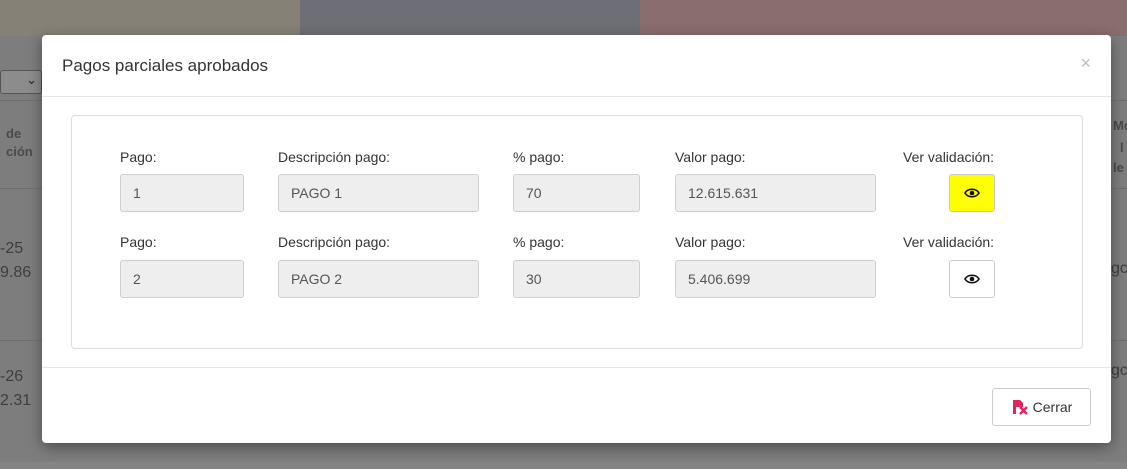  Describe the element at coordinates (182, 193) in the screenshot. I see `pago-field: 1` at that location.